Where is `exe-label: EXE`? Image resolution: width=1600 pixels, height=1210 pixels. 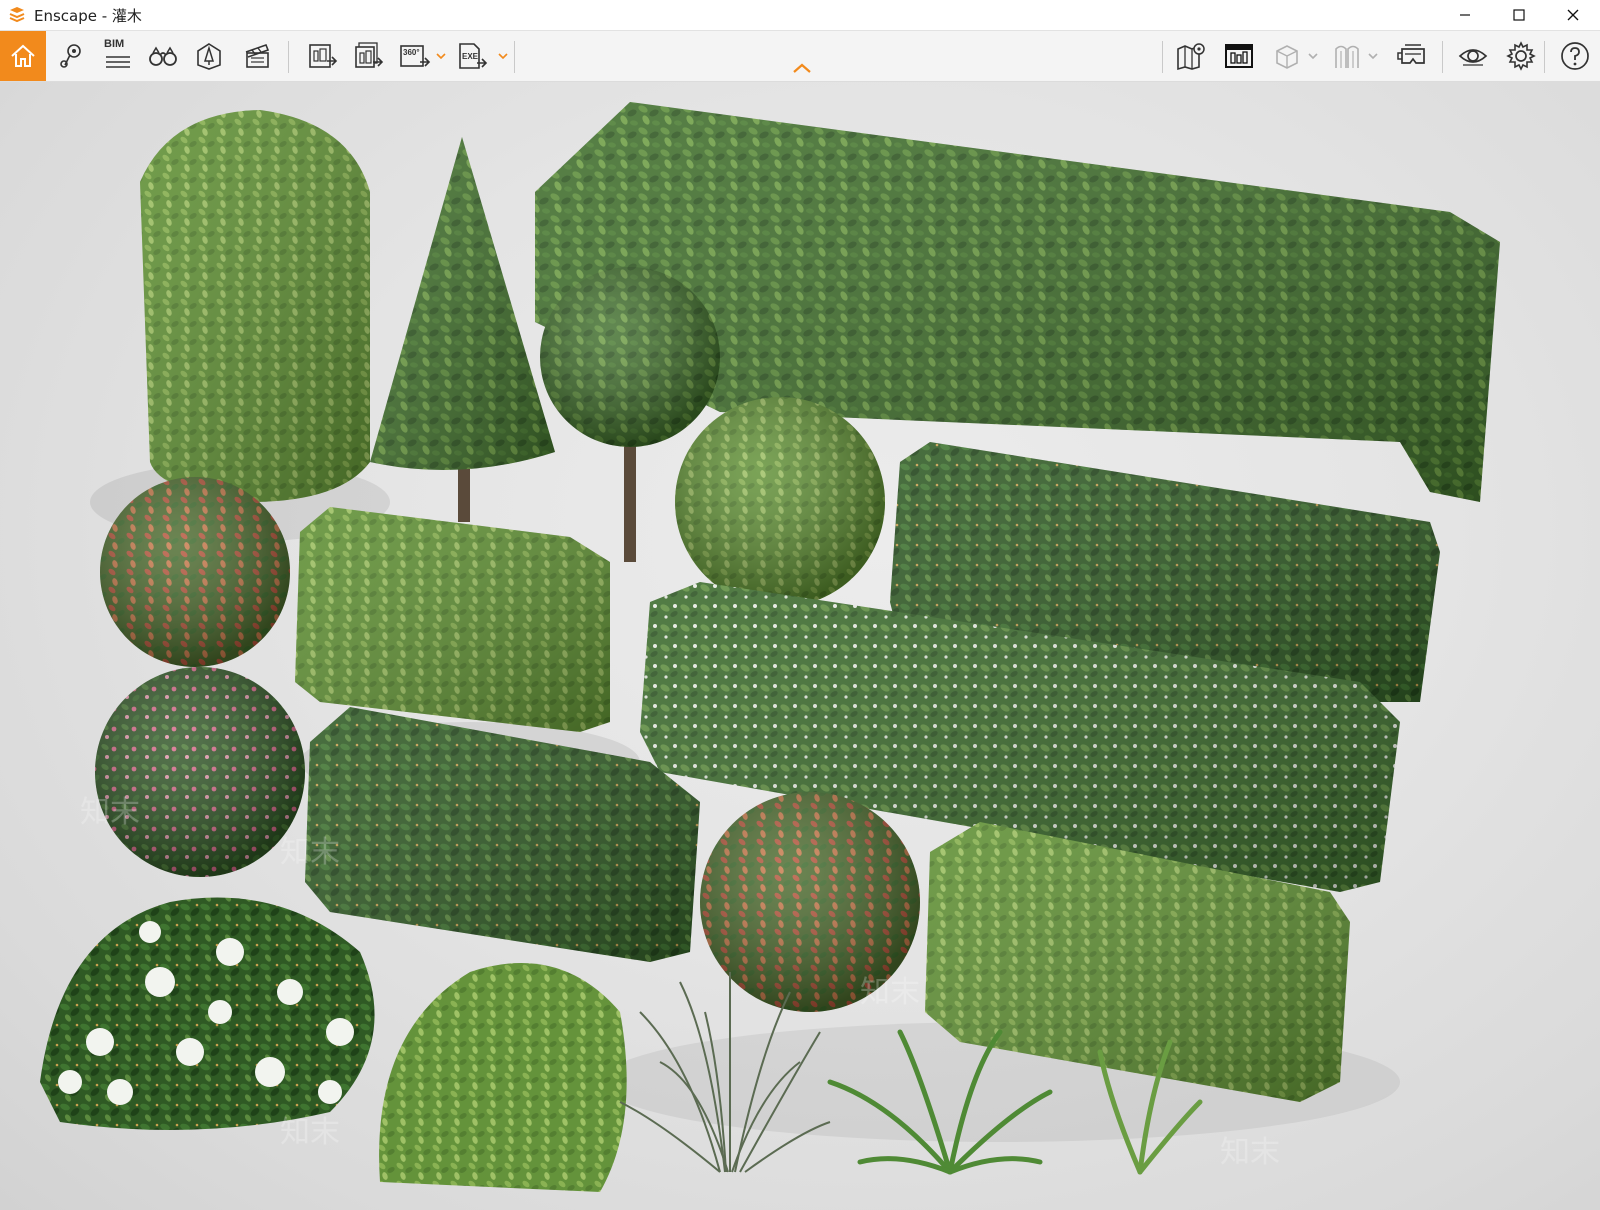
exe-label: EXE is located at coordinates (470, 56).